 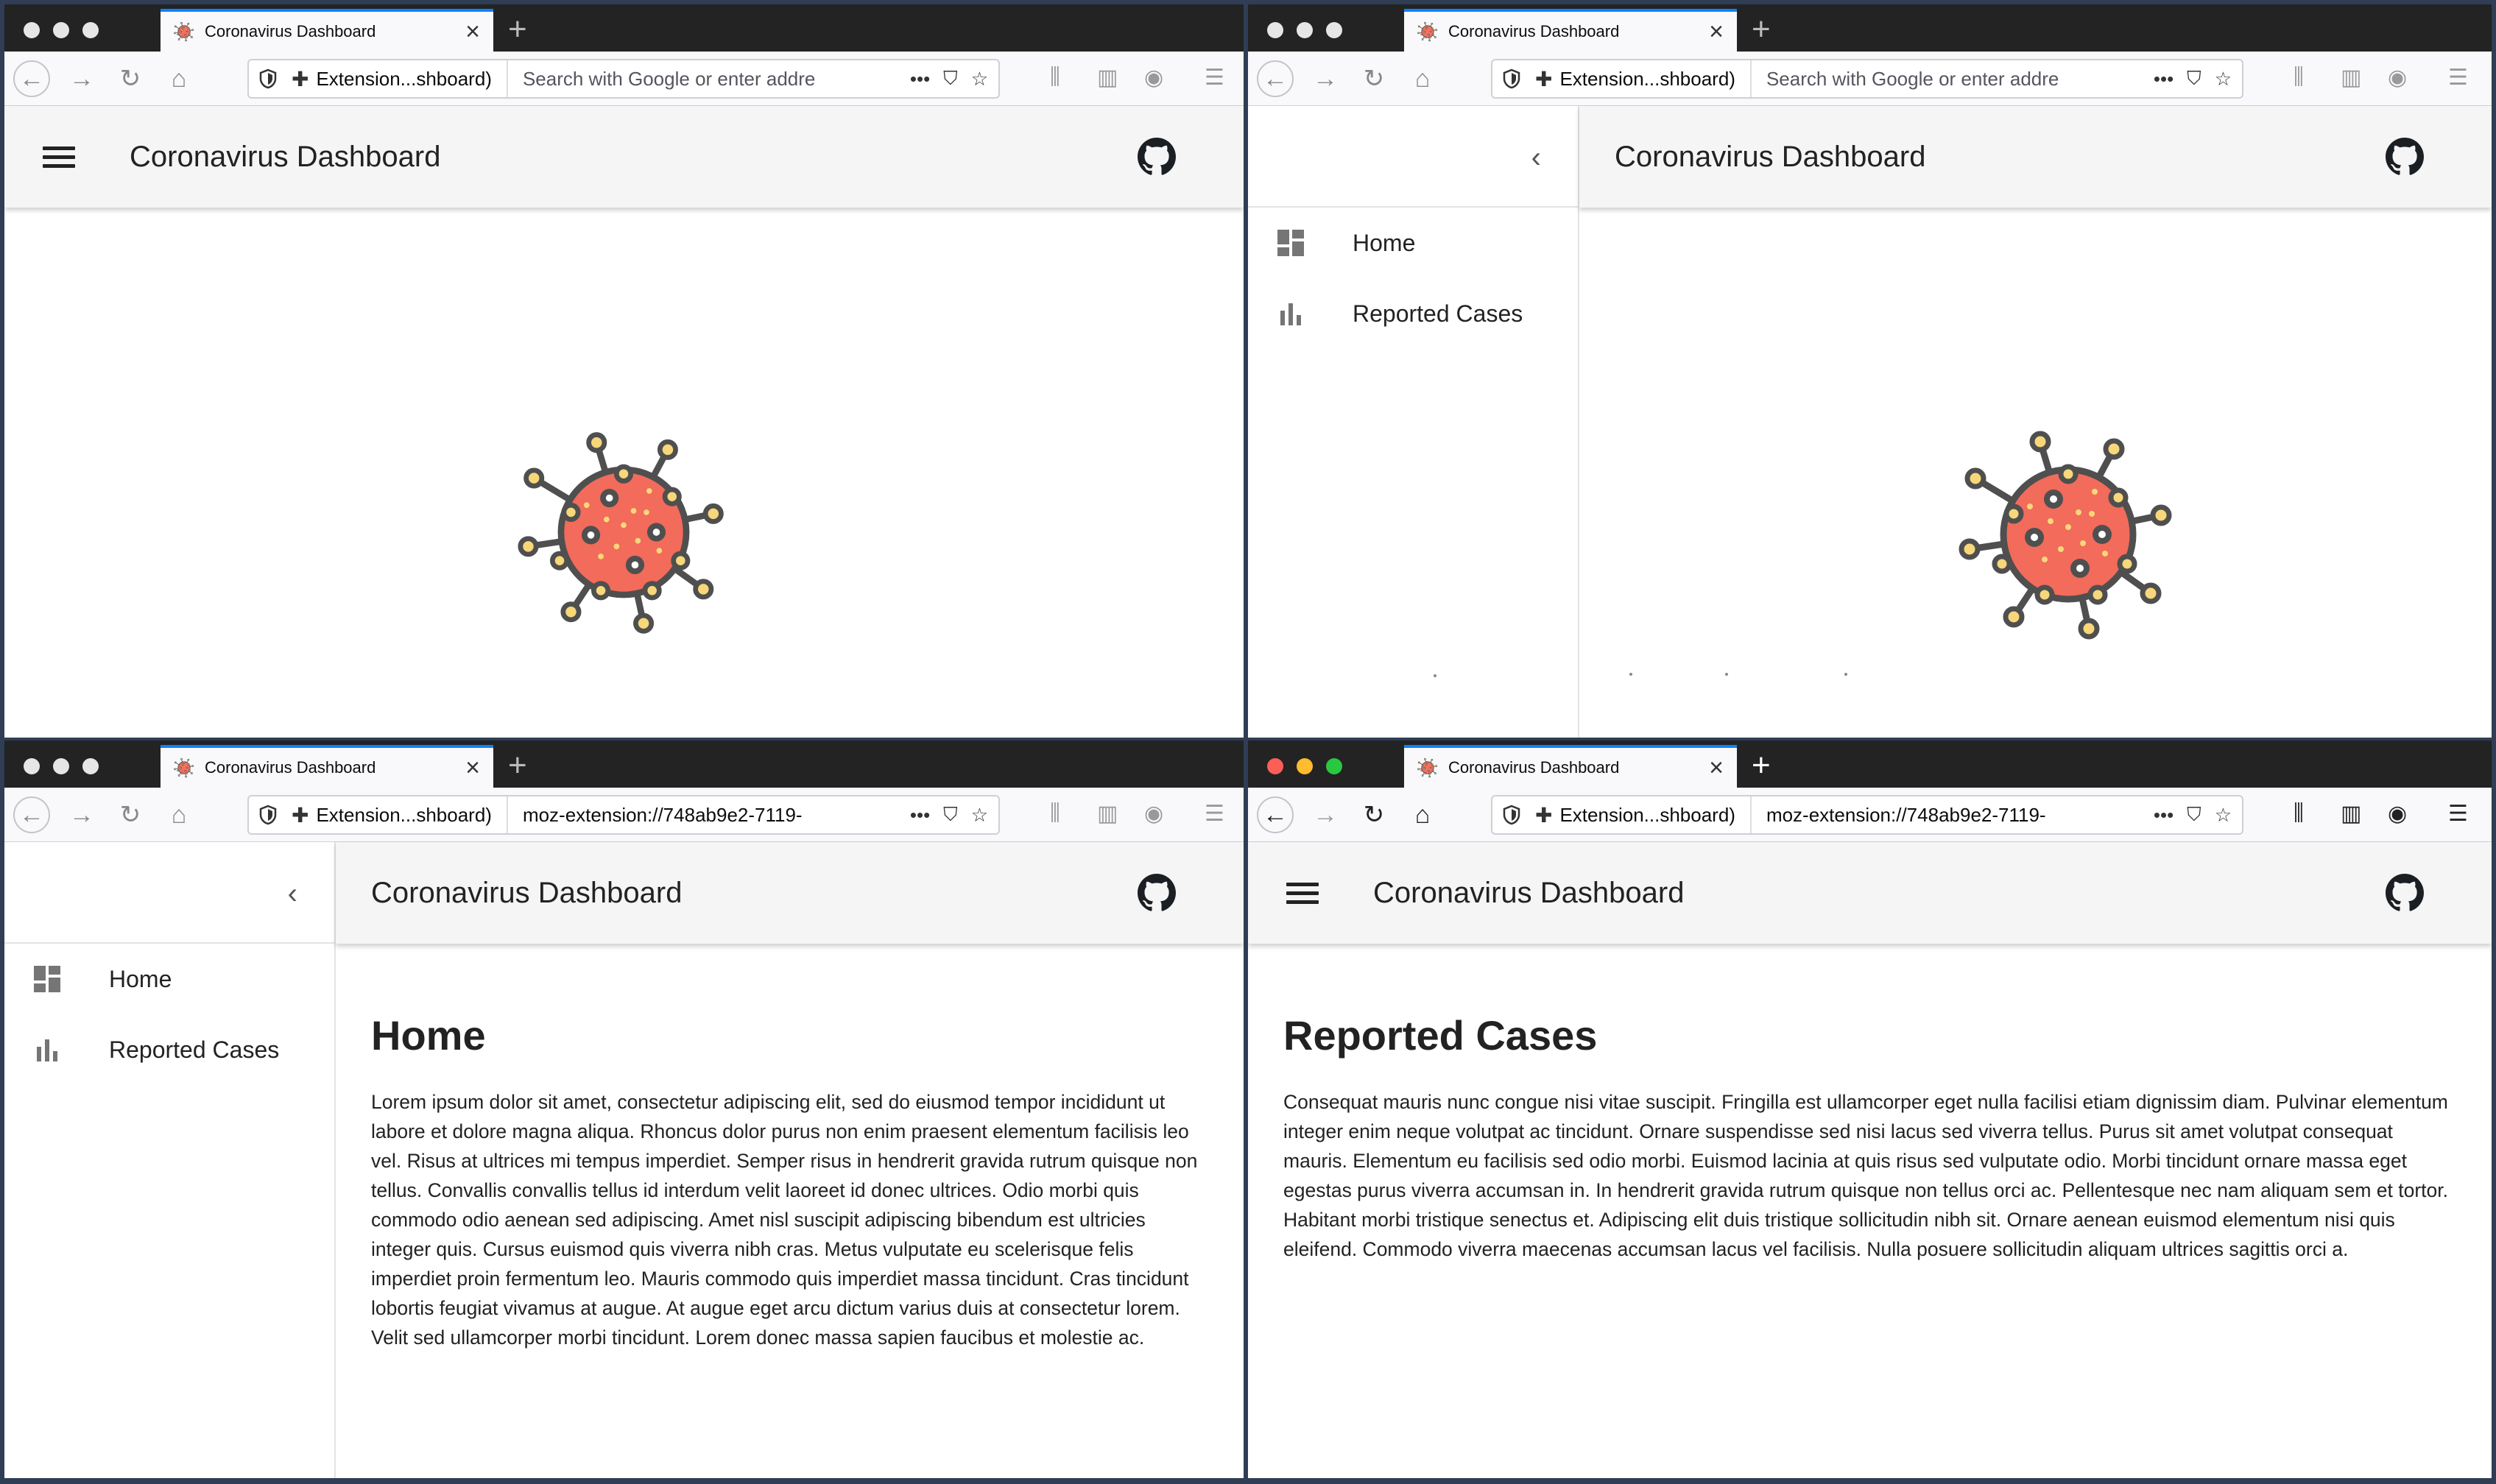 I want to click on minimize-window-button, so click(x=1305, y=766).